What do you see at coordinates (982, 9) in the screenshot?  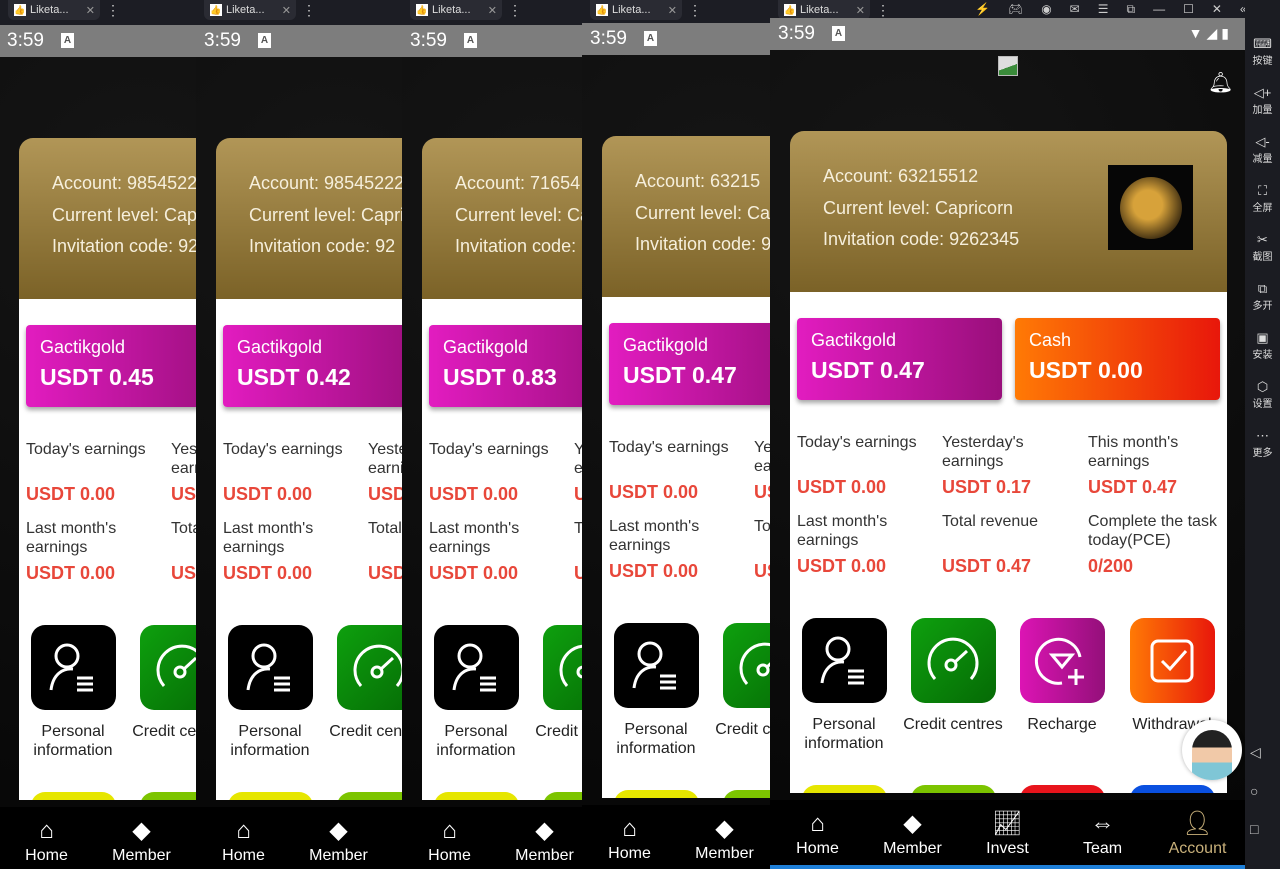 I see `boost-icon: ⚡` at bounding box center [982, 9].